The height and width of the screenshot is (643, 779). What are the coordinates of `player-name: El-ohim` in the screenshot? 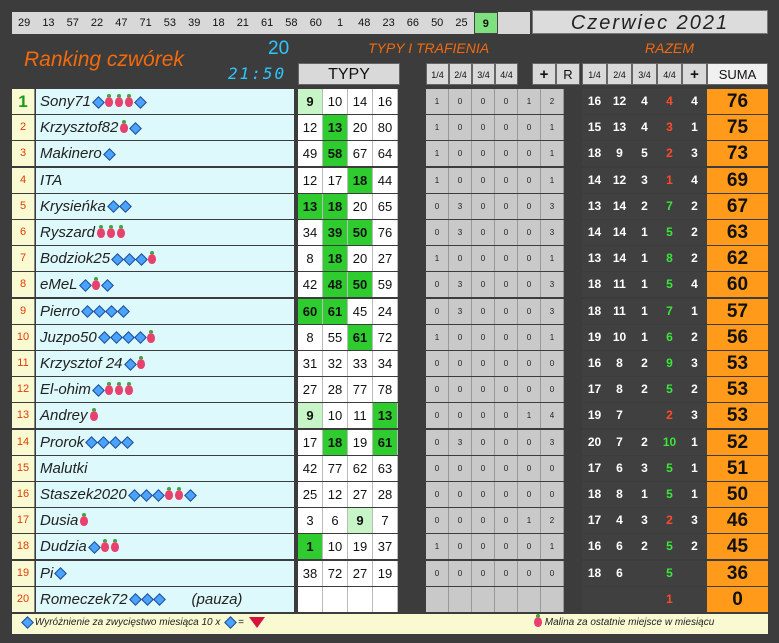 It's located at (65, 390).